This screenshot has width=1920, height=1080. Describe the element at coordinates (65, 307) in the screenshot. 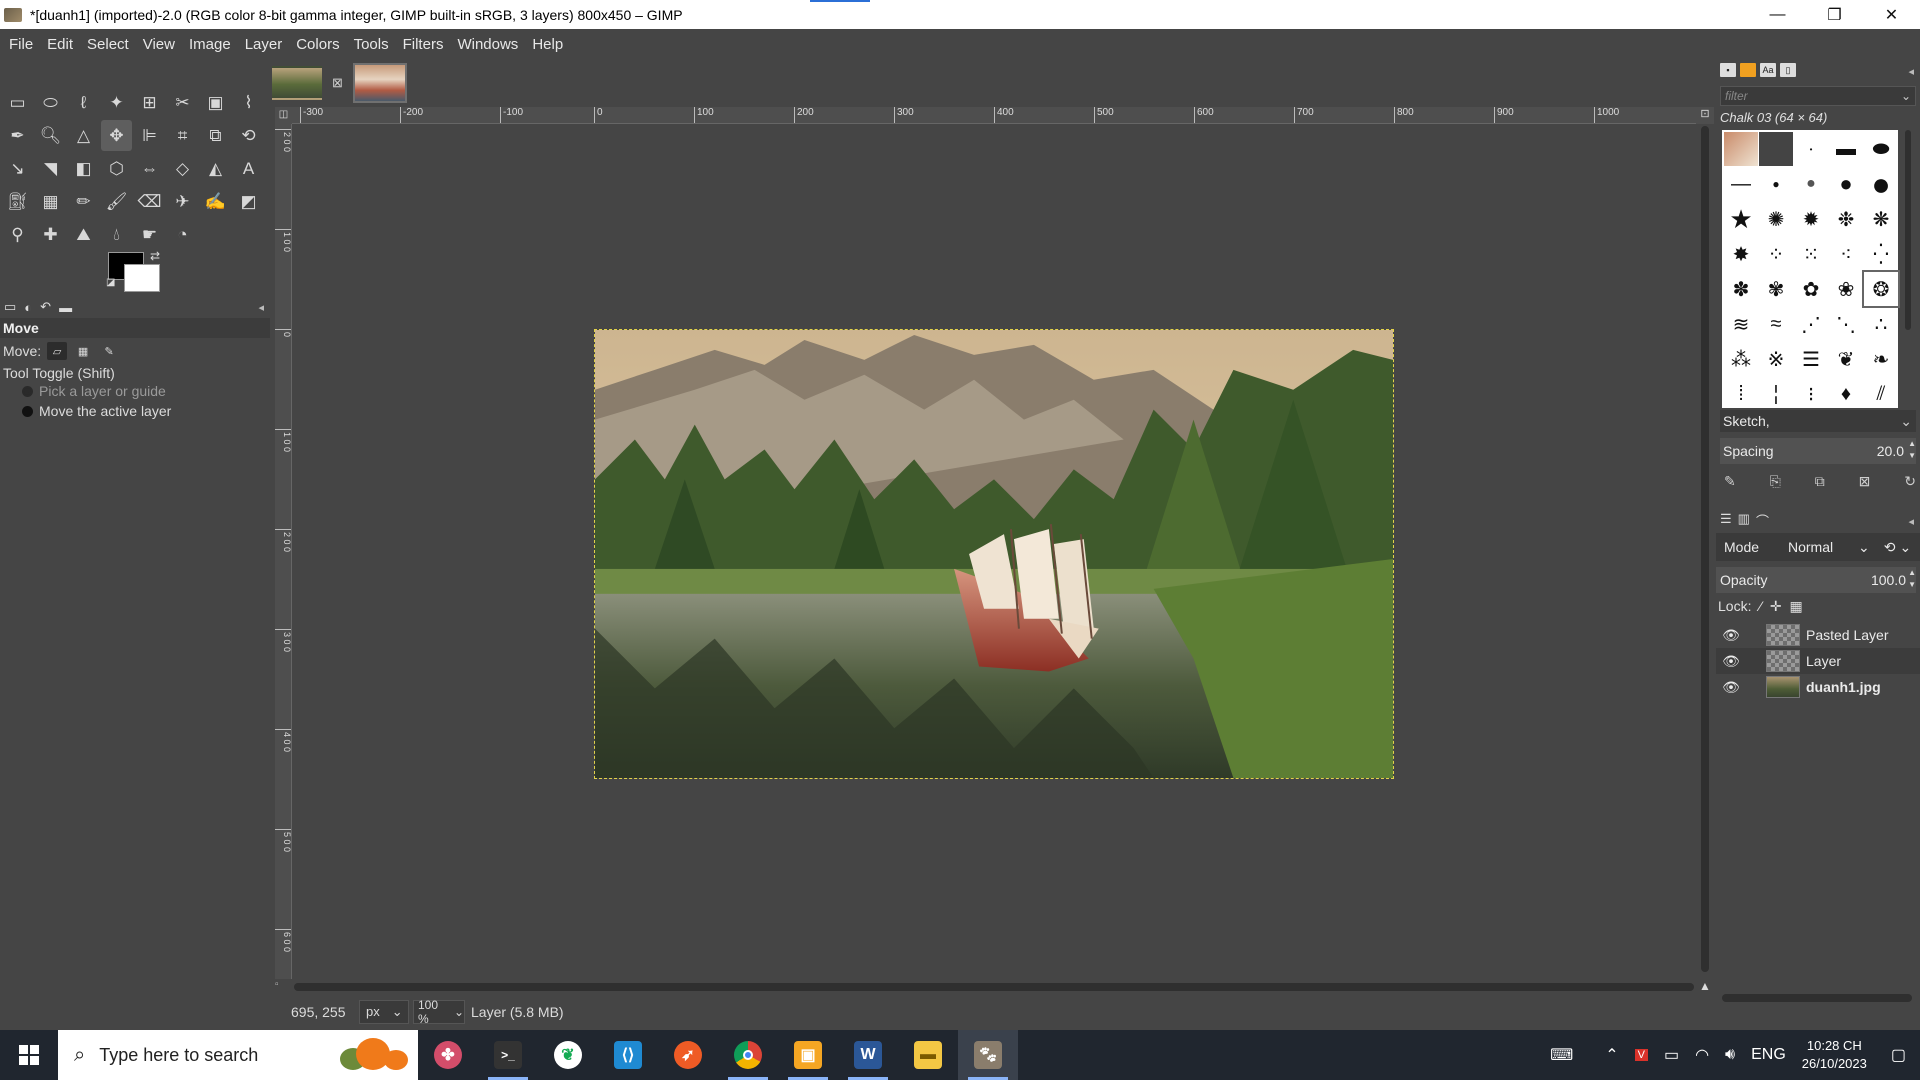

I see `images-tab-icon: ▬` at that location.